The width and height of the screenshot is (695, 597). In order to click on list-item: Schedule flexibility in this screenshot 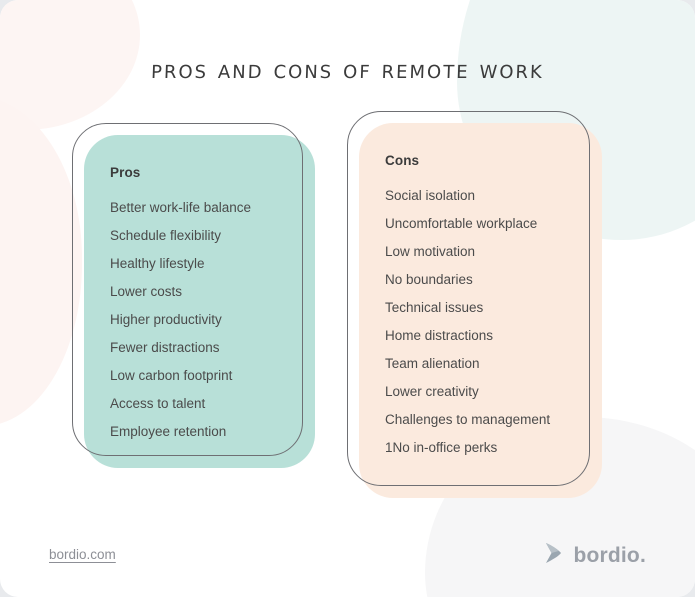, I will do `click(166, 235)`.